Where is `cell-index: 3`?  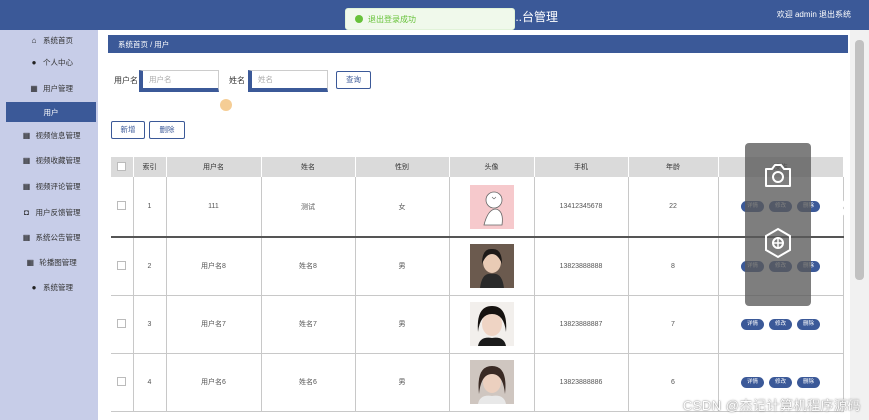
cell-index: 3 is located at coordinates (150, 324).